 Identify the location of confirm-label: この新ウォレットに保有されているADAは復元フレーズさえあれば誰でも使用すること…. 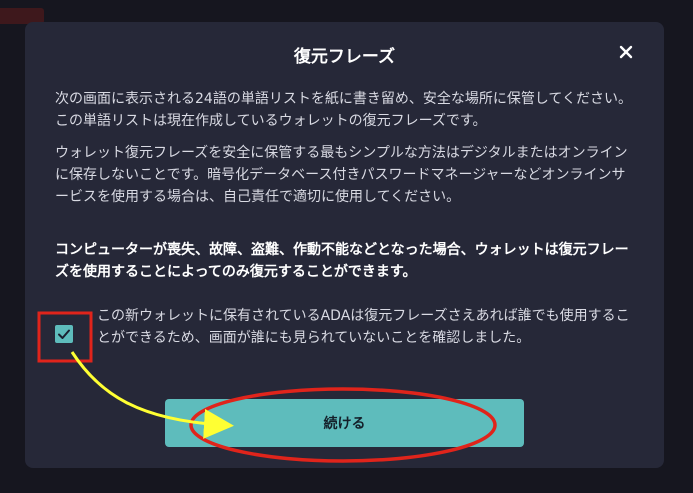
(367, 327).